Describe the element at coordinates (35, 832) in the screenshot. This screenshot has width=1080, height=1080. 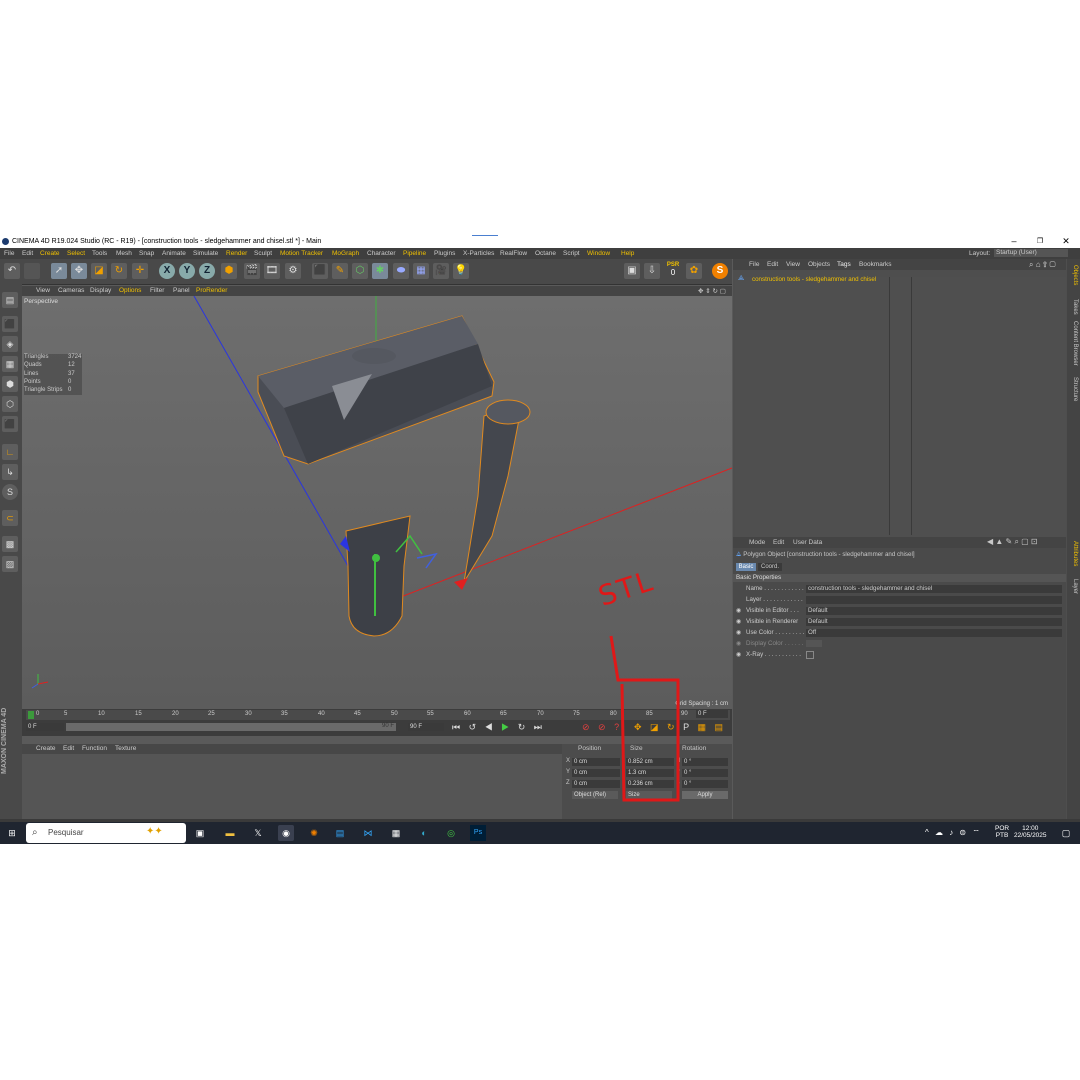
I see `search-icon: ⌕` at that location.